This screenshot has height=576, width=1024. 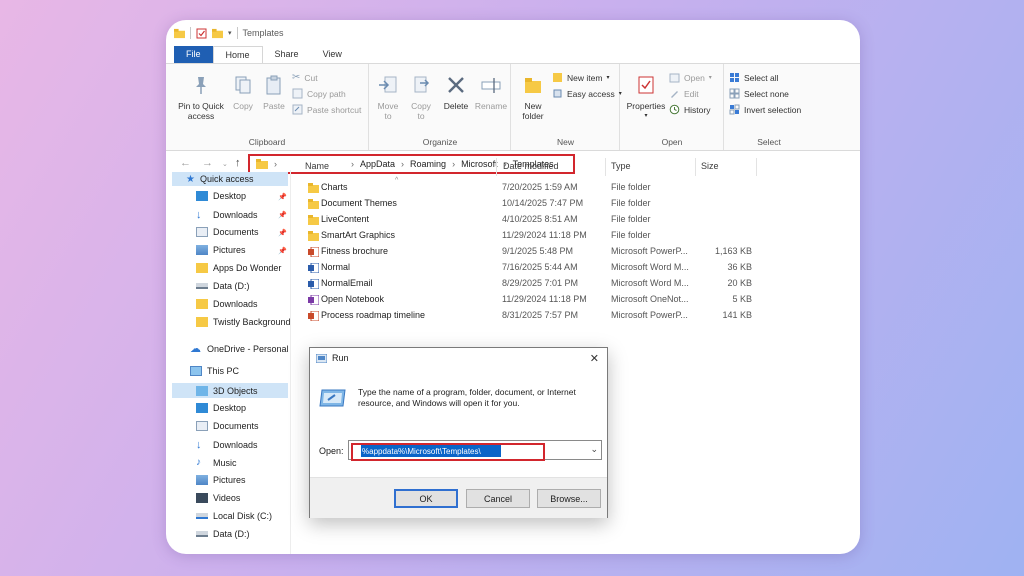 What do you see at coordinates (479, 164) in the screenshot?
I see `breadcrumb-microsoft: Microsoft` at bounding box center [479, 164].